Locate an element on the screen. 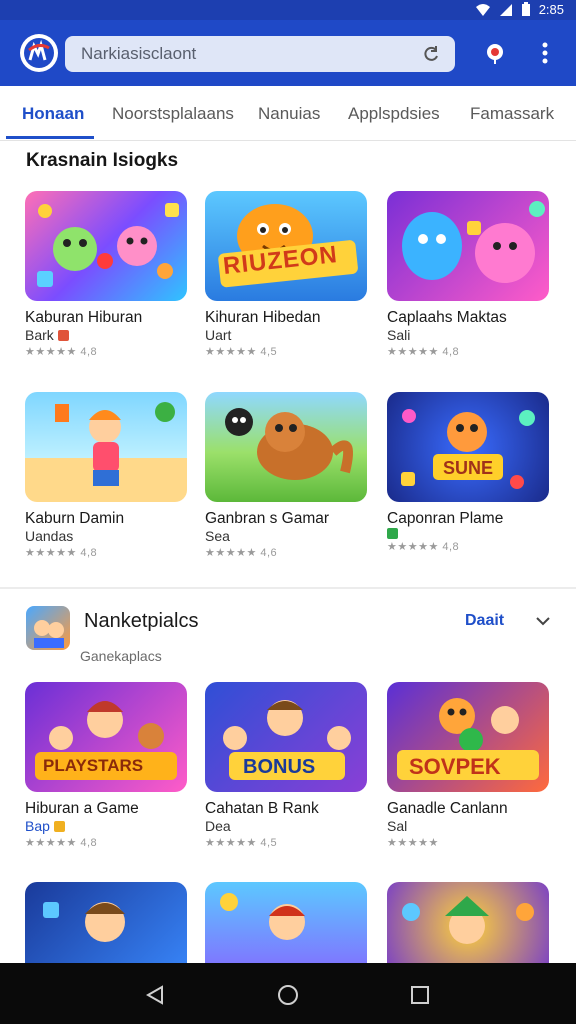 The width and height of the screenshot is (576, 1024). home-button is located at coordinates (288, 995).